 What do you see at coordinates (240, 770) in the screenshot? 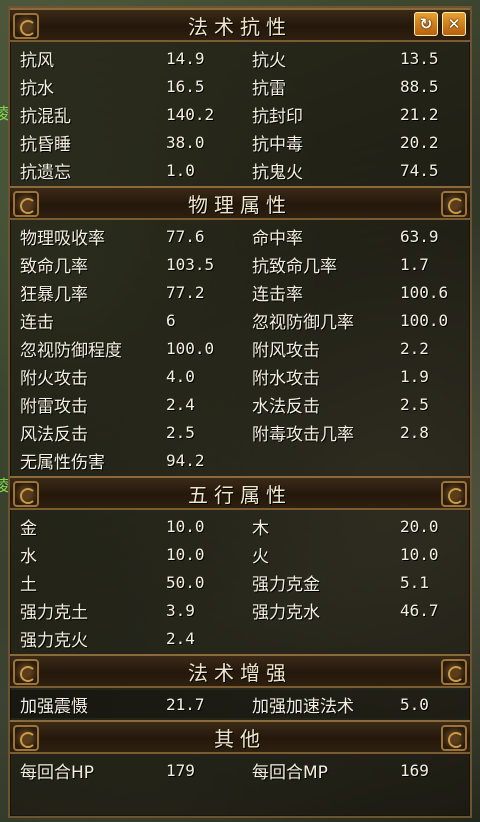
I see `stat-rows: 每回合HP 179 每回合MP 169` at bounding box center [240, 770].